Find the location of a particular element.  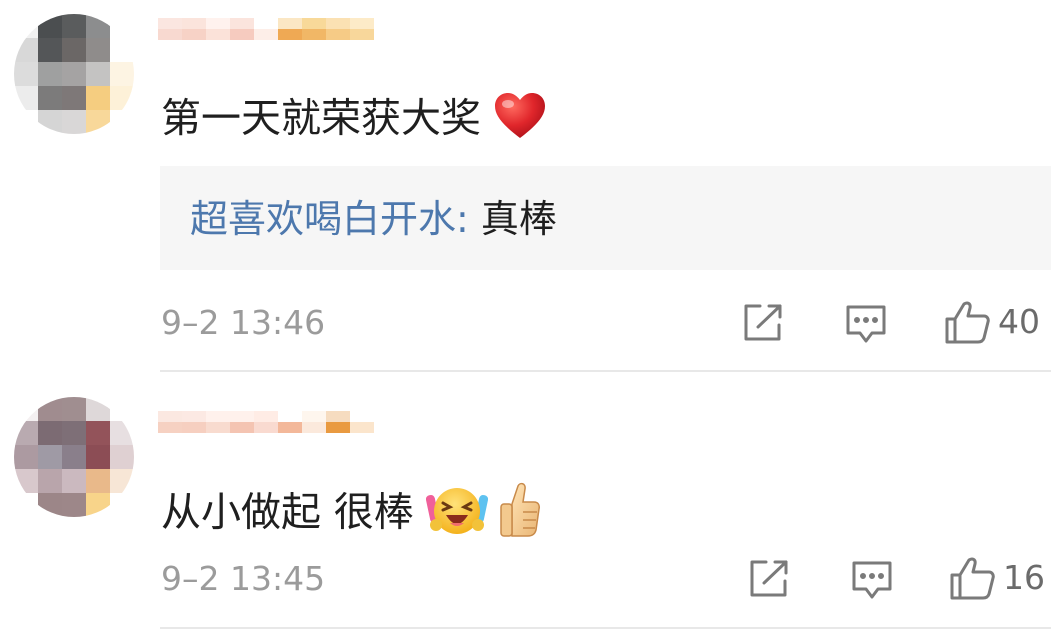

comment-text: 从小做起 很棒 is located at coordinates (351, 514).